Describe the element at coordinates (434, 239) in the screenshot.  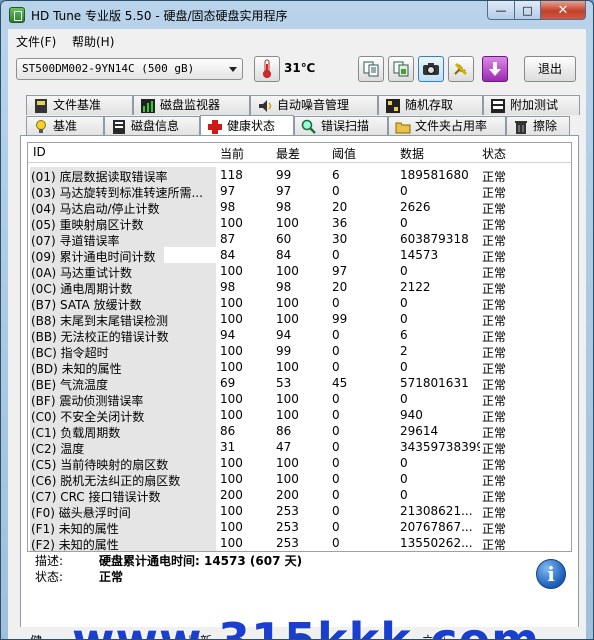
I see `row-data: 603879318` at that location.